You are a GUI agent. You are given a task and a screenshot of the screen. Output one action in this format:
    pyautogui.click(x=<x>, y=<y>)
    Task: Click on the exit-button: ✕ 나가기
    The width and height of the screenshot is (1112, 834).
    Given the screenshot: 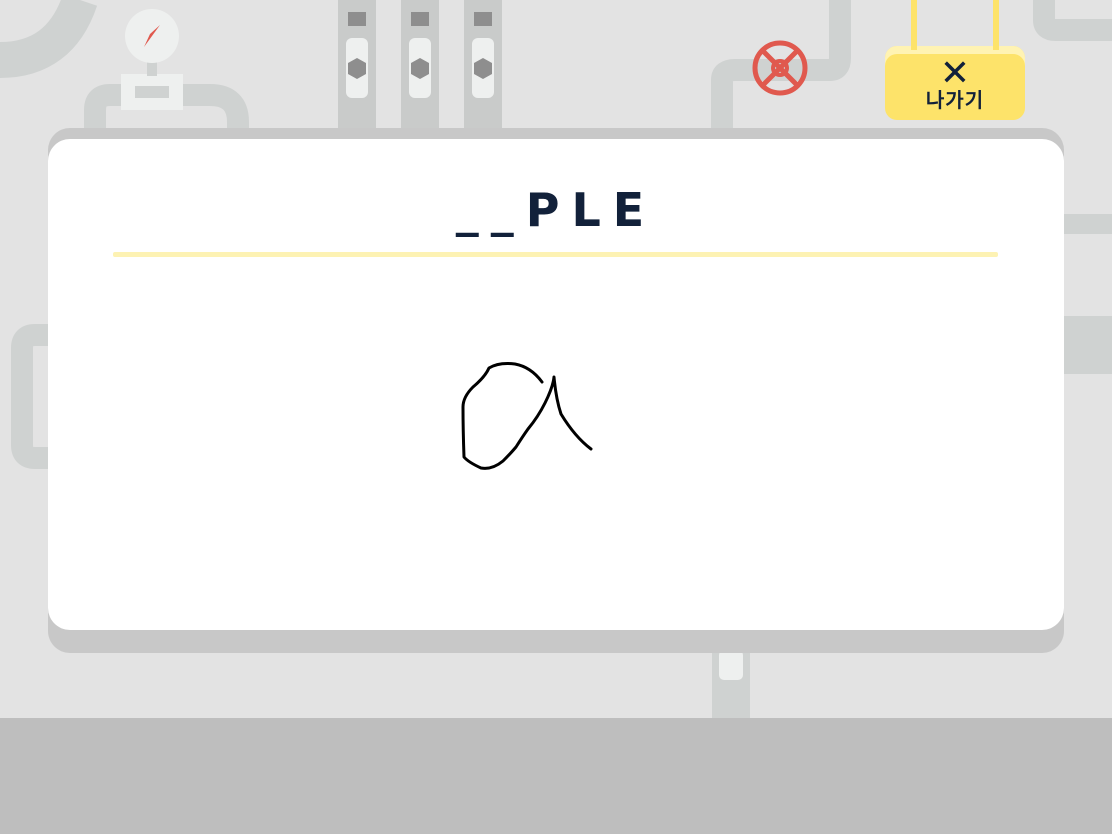 What is the action you would take?
    pyautogui.click(x=955, y=60)
    